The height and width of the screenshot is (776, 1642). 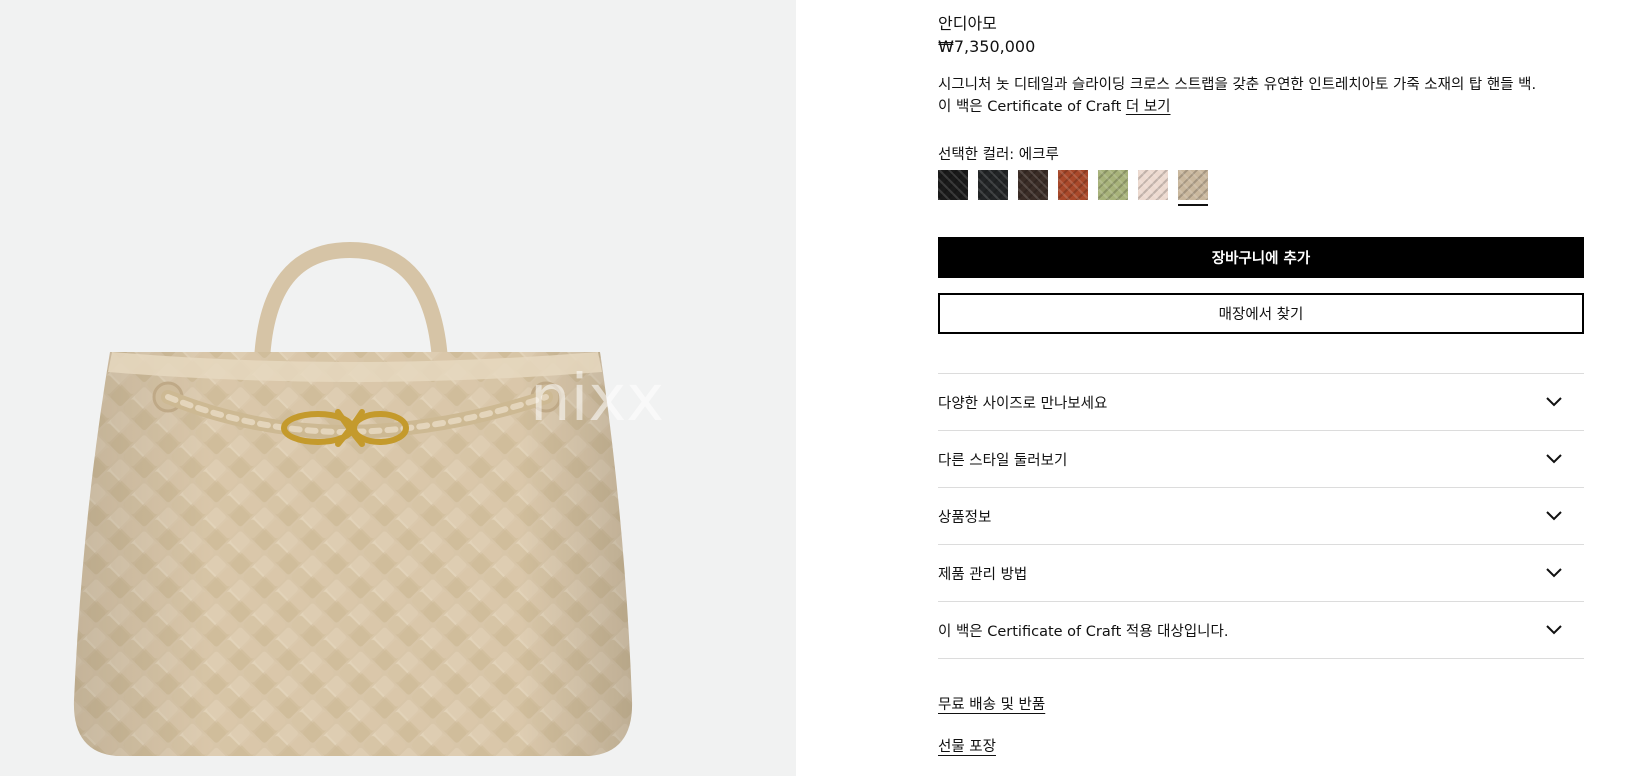 What do you see at coordinates (1261, 402) in the screenshot?
I see `accordion-item-sizes: 다양한 사이즈로 만나보세요` at bounding box center [1261, 402].